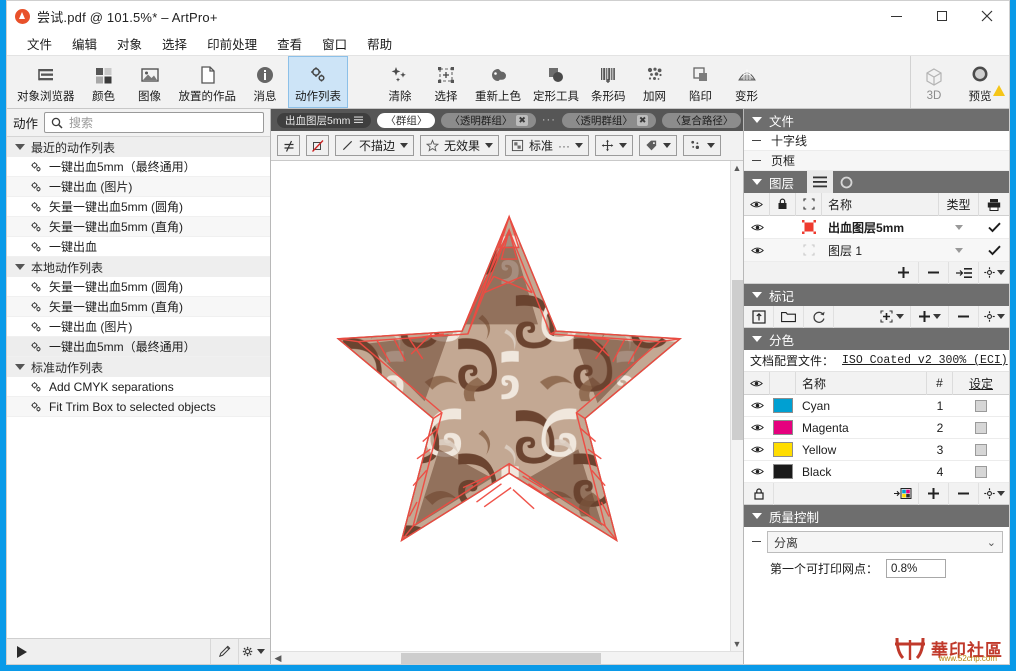 The height and width of the screenshot is (671, 1016). What do you see at coordinates (876, 428) in the screenshot?
I see `separation-row-magenta: Magenta 2` at bounding box center [876, 428].